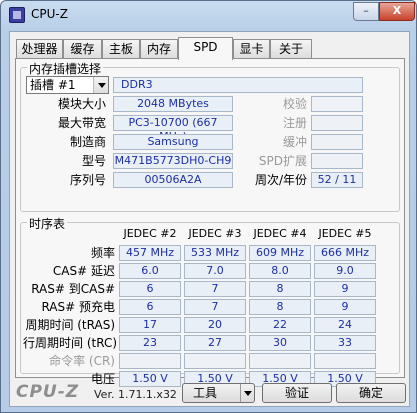  I want to click on bottom-bar: CPU-Z Ver. 1.71.1.x32 工具 验证 确定, so click(209, 393).